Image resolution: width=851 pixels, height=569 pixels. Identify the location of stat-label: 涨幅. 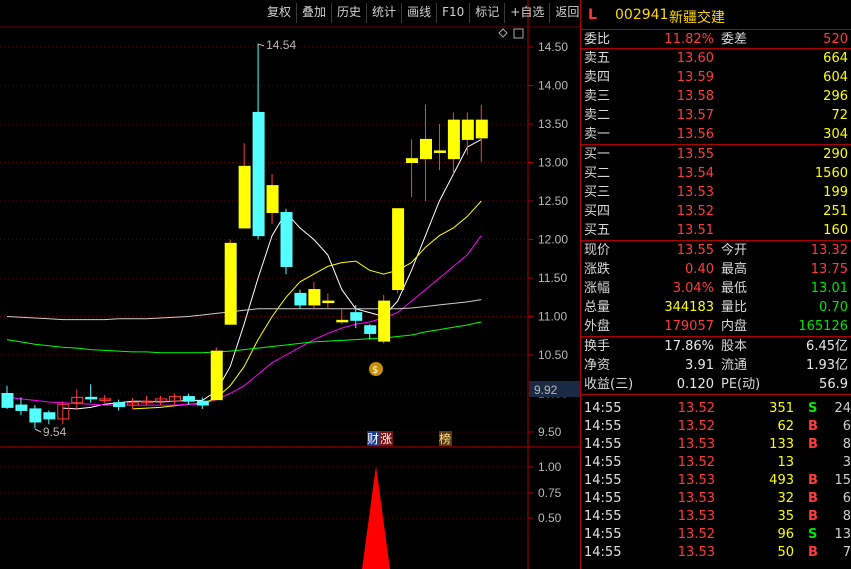
(597, 288).